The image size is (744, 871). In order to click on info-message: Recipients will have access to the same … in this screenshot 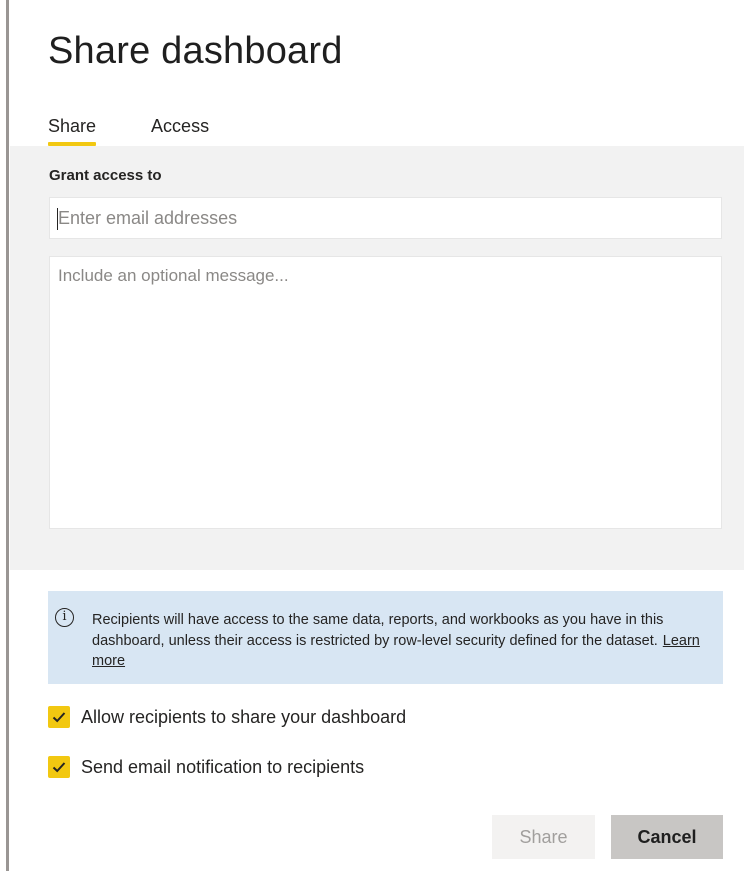, I will do `click(402, 641)`.